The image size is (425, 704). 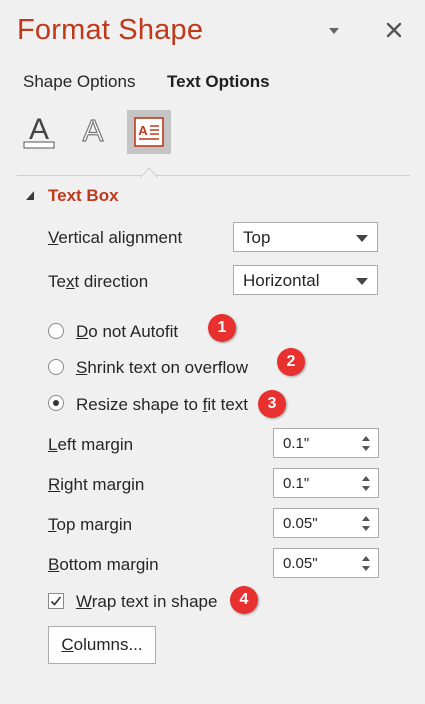 What do you see at coordinates (334, 30) in the screenshot?
I see `pane-options-dropdown-icon` at bounding box center [334, 30].